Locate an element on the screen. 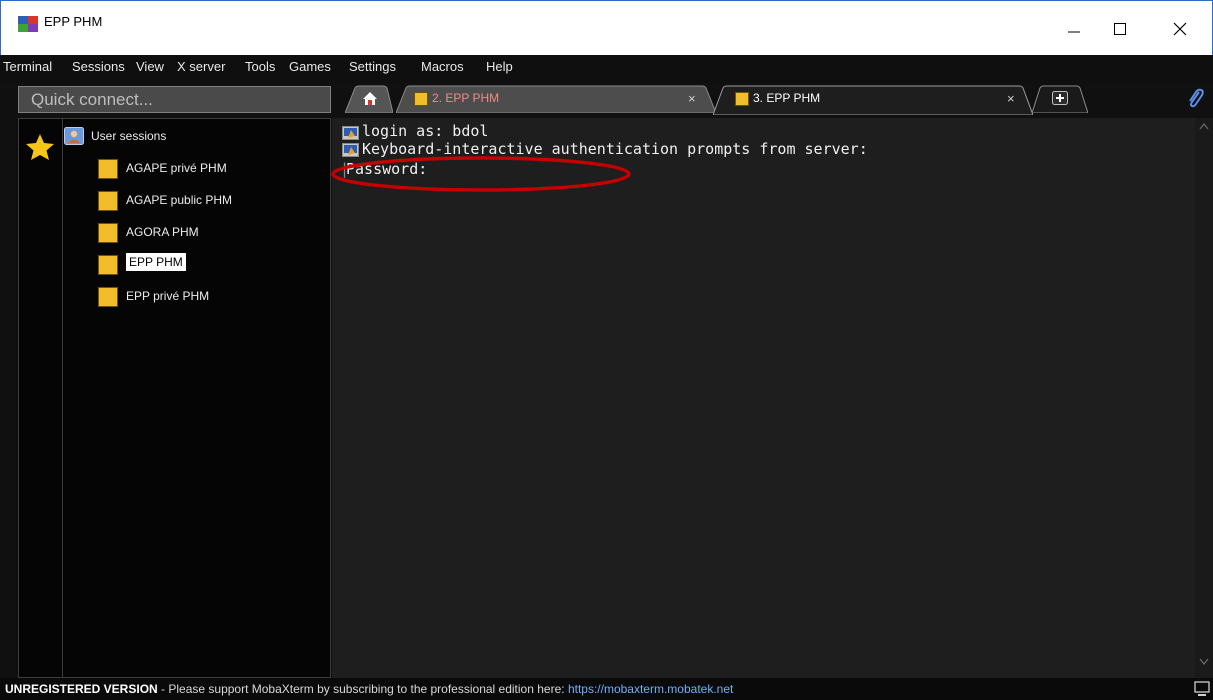 Image resolution: width=1213 pixels, height=700 pixels. tab-3-epp-phm: 3. EPP PHM × is located at coordinates (873, 100).